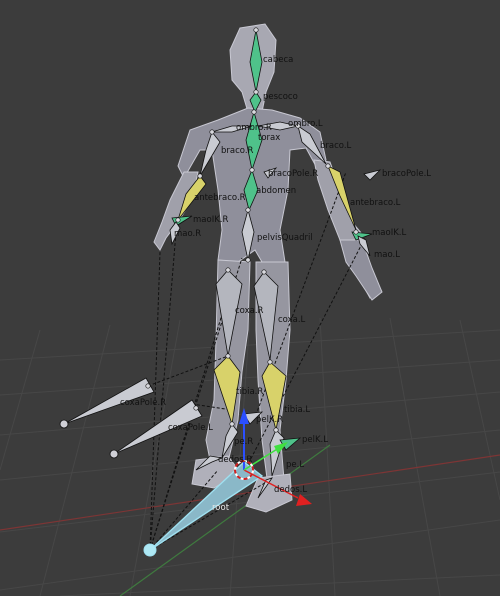 This screenshot has width=500, height=596. Describe the element at coordinates (187, 234) in the screenshot. I see `label-mao-r: mao.R` at that location.